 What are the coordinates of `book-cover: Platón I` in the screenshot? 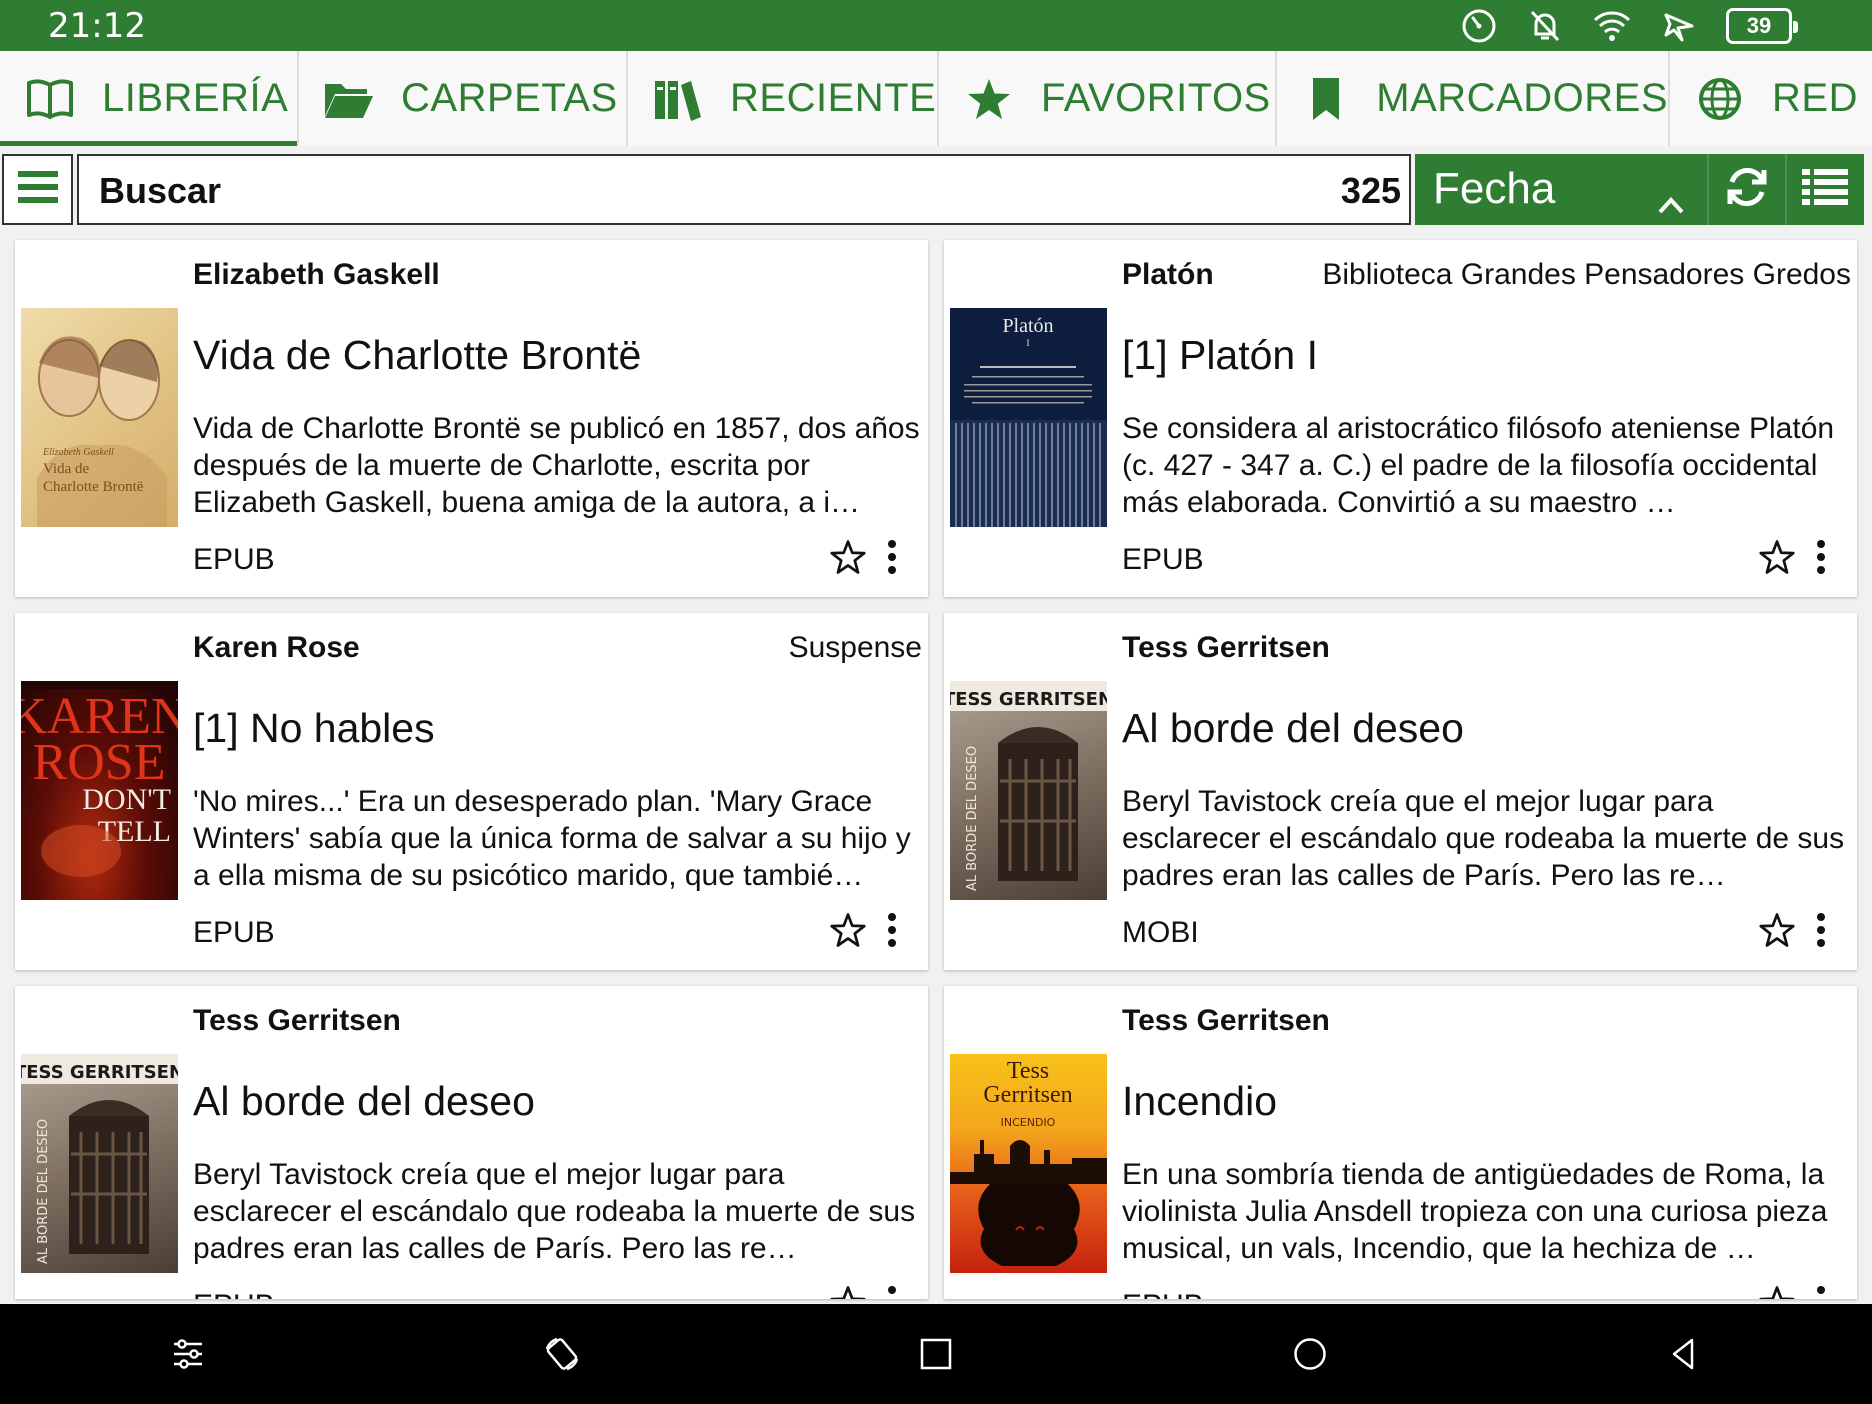 It's located at (1028, 417).